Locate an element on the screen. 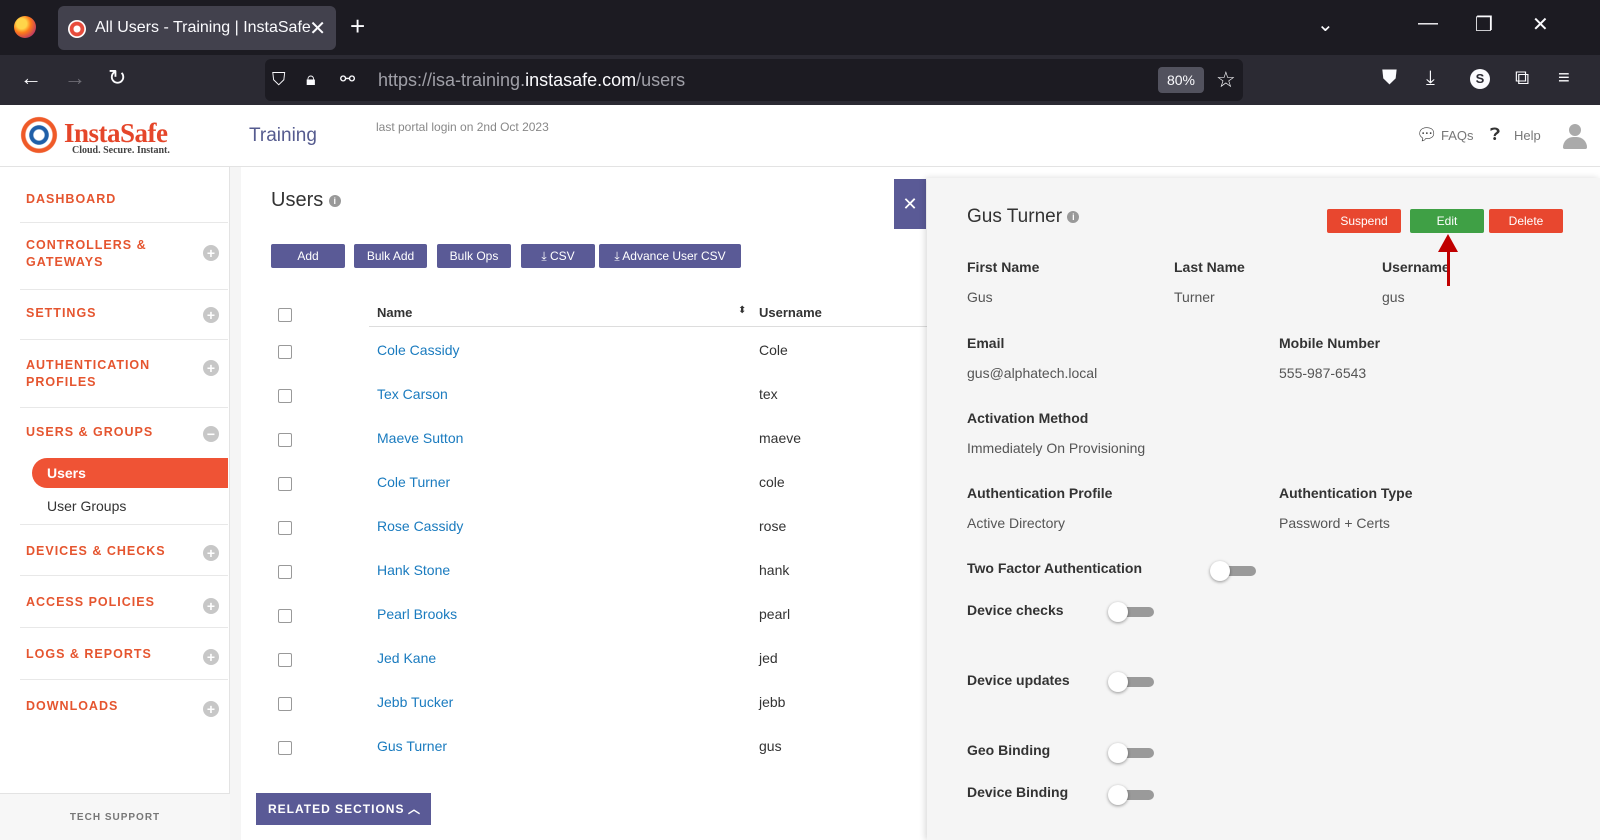 This screenshot has width=1600, height=840. device-updates-toggle is located at coordinates (1131, 682).